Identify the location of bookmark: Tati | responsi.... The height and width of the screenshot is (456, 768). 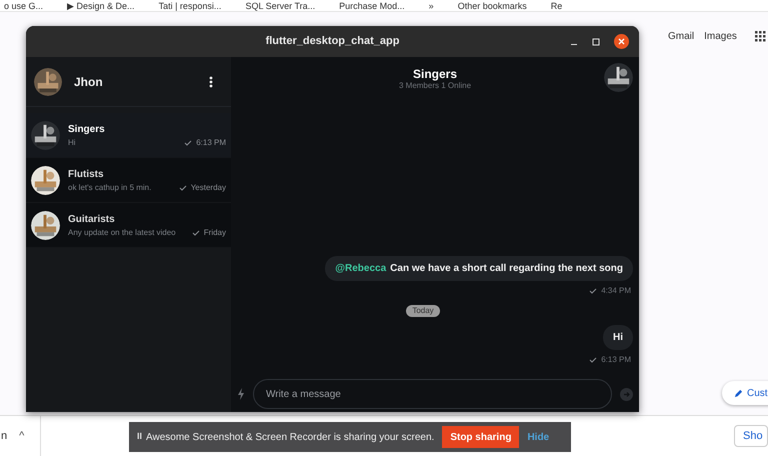
(190, 5).